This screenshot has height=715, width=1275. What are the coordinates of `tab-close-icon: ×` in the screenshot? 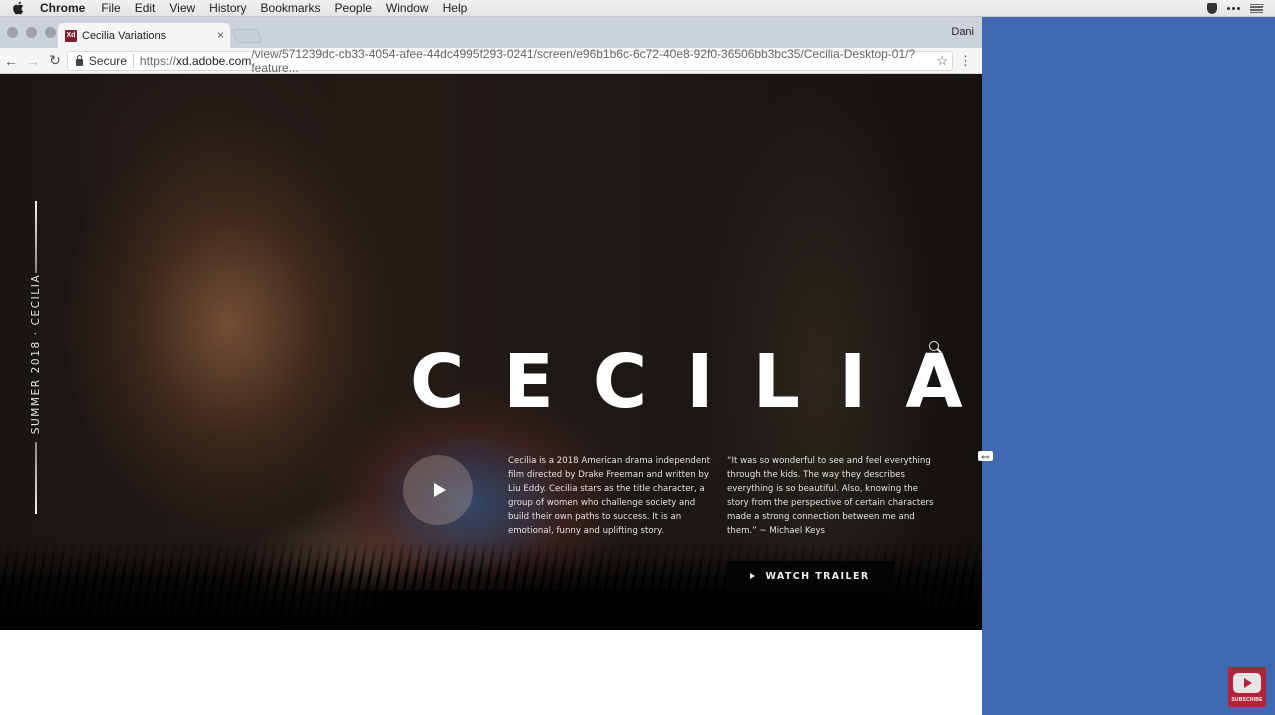 It's located at (220, 35).